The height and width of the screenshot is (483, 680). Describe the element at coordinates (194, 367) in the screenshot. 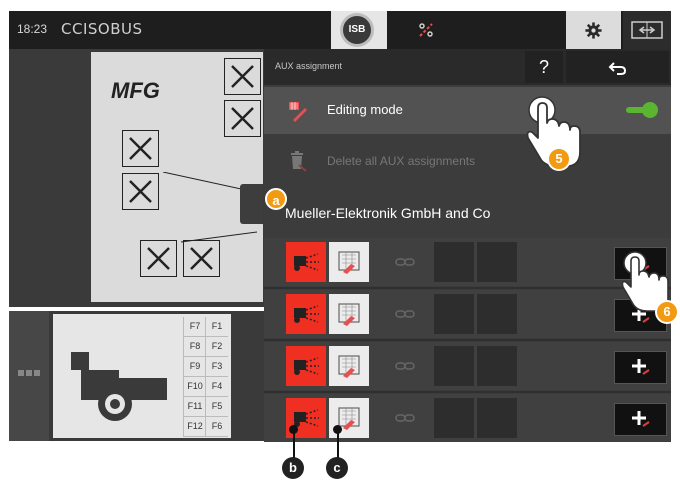

I see `function-key: F9` at that location.